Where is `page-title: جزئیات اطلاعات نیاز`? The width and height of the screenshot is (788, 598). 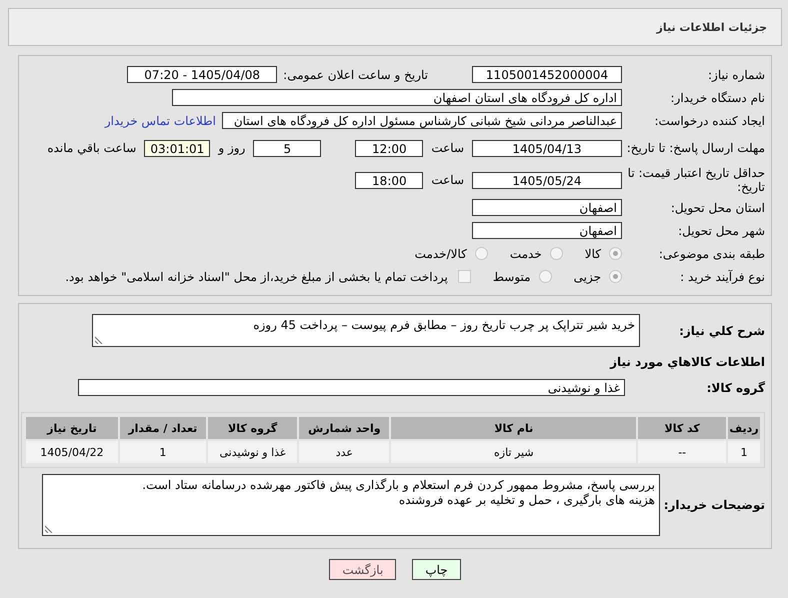 page-title: جزئیات اطلاعات نیاز is located at coordinates (711, 27).